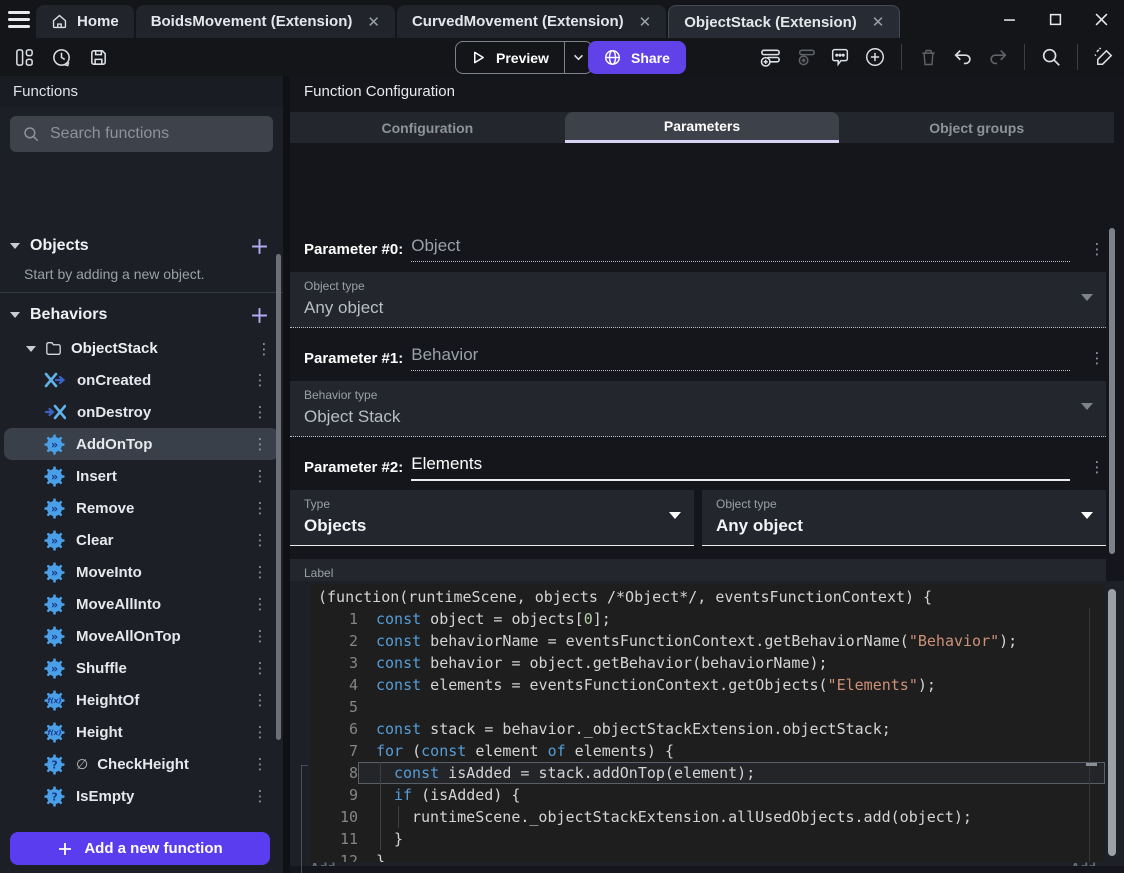 Image resolution: width=1124 pixels, height=873 pixels. I want to click on function-item-insert: » Insert ⋮, so click(141, 476).